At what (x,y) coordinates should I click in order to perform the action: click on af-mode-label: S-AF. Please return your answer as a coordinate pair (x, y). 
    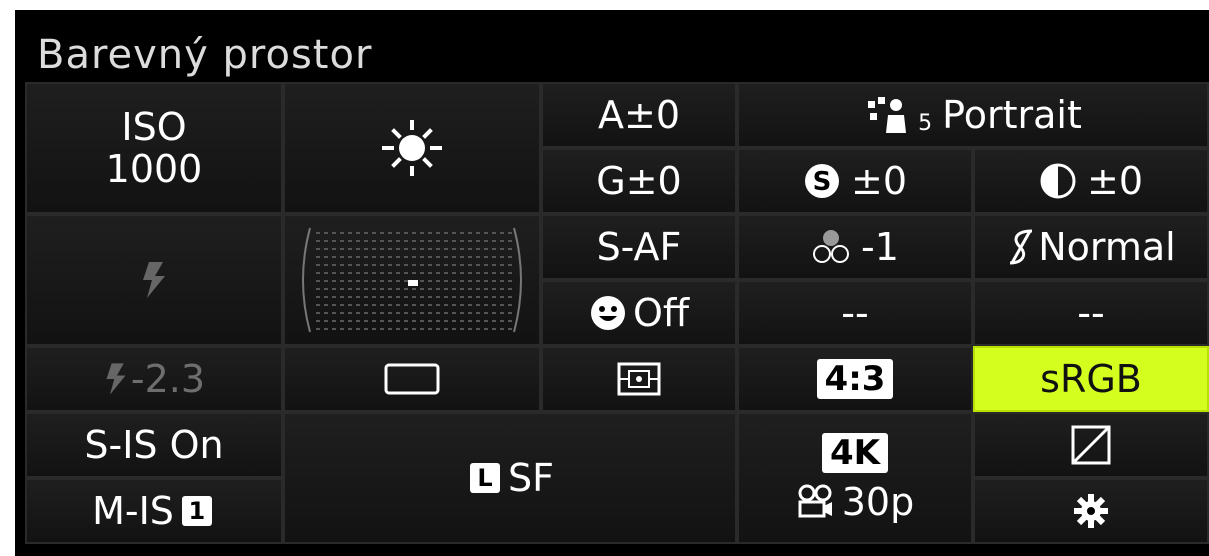
    Looking at the image, I should click on (639, 247).